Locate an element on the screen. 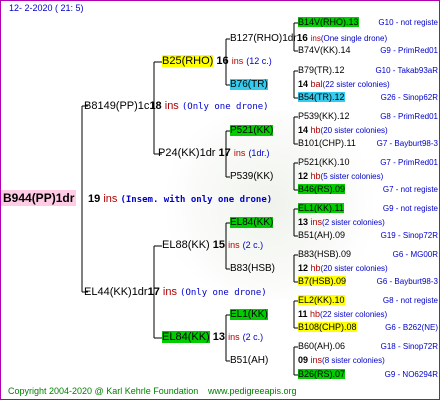 The image size is (440, 400). gen4-queen-2: B76(TR) is located at coordinates (249, 84).